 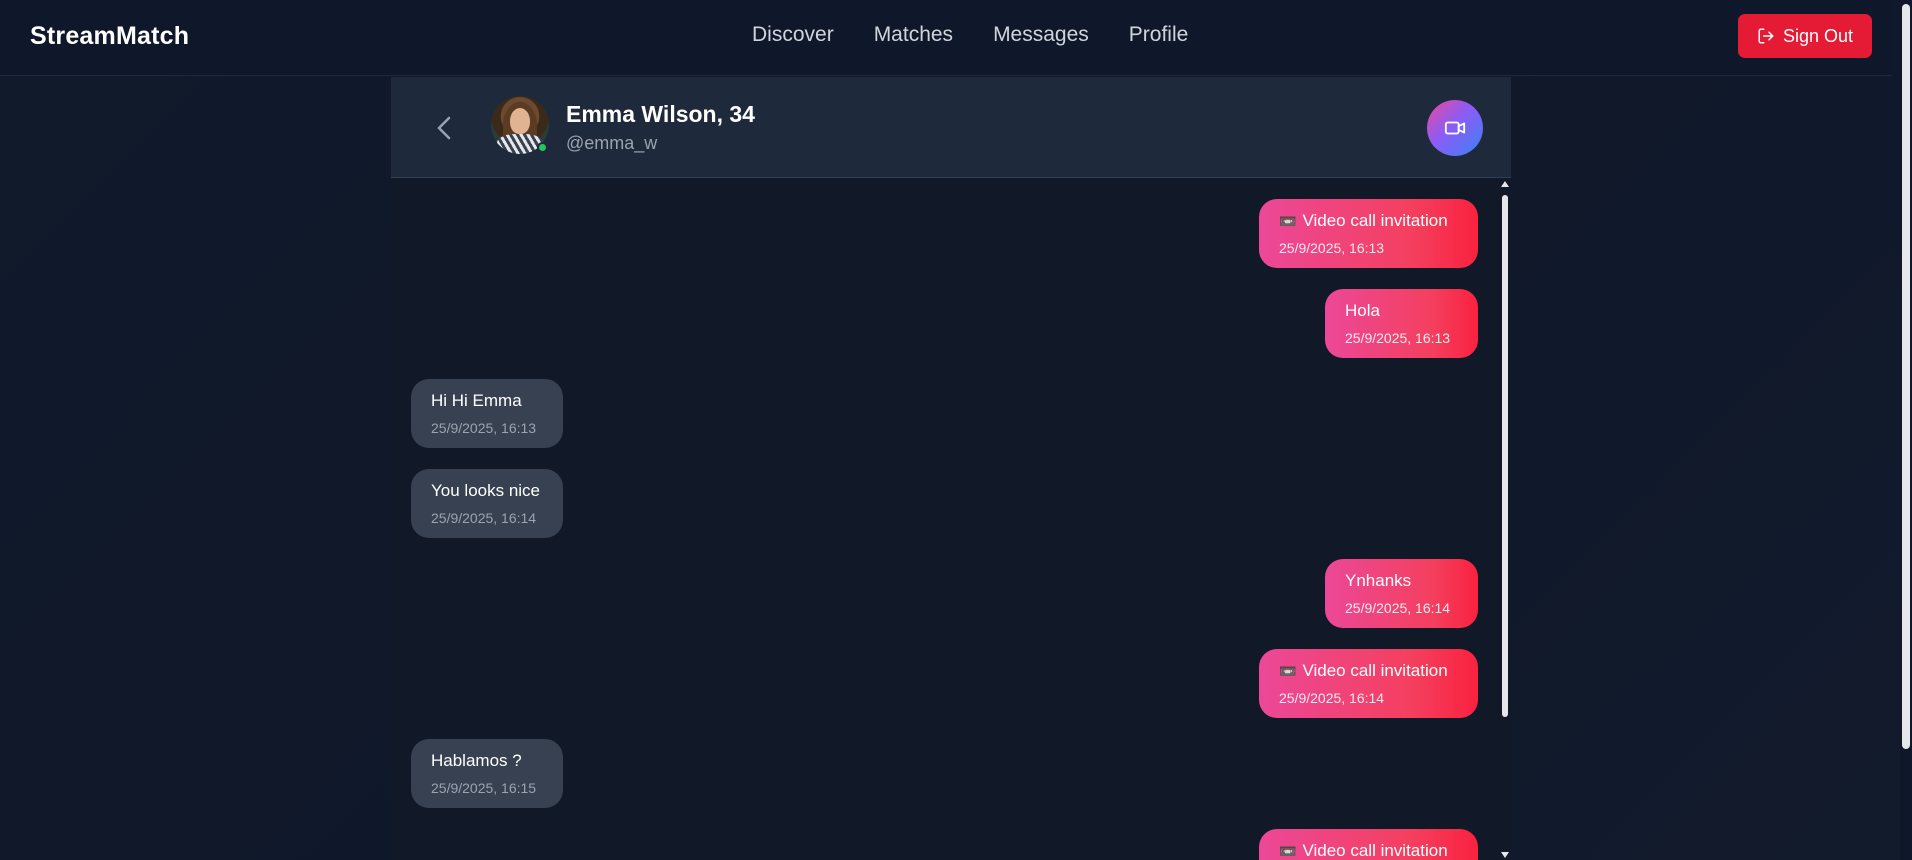 I want to click on video-call-button, so click(x=1455, y=128).